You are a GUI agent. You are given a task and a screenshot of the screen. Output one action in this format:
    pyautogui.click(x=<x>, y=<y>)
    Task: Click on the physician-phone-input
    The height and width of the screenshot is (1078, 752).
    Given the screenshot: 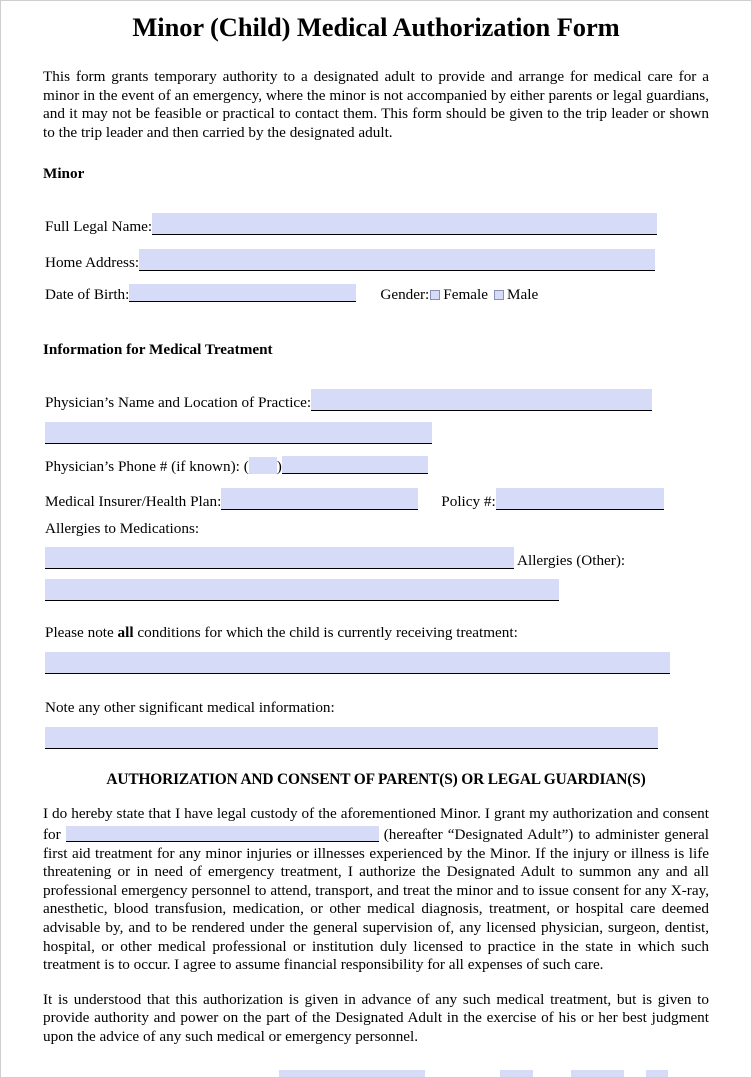 What is the action you would take?
    pyautogui.click(x=354, y=464)
    